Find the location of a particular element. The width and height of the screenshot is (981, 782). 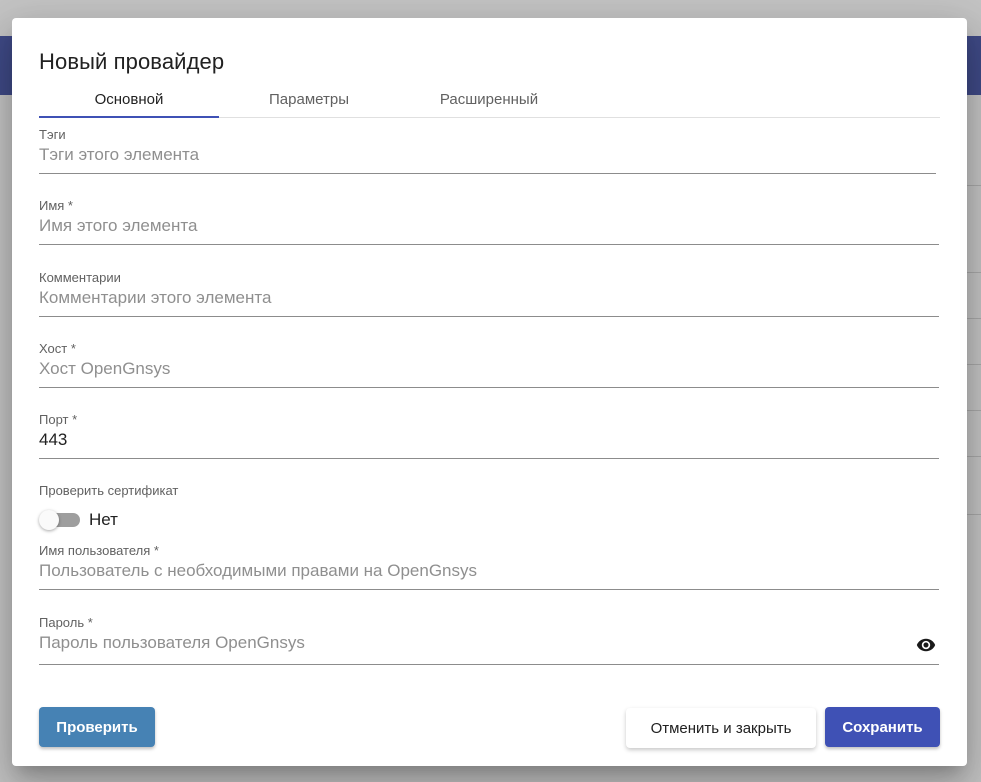

name-underline is located at coordinates (489, 244).